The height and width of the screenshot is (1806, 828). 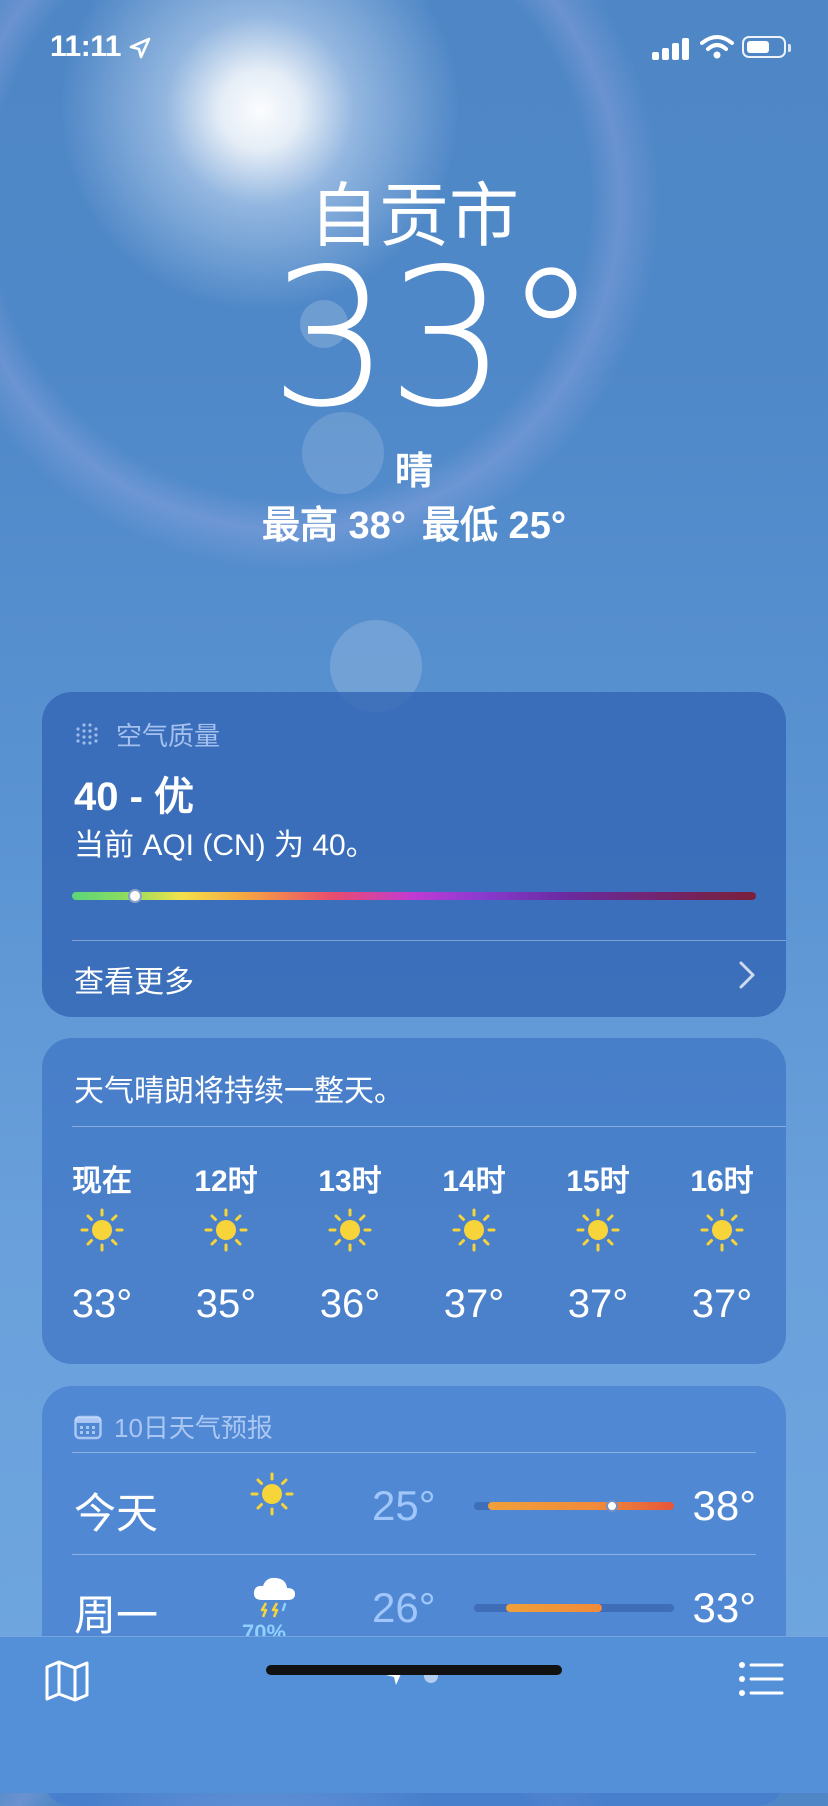 I want to click on cellular-signal-icon, so click(x=672, y=48).